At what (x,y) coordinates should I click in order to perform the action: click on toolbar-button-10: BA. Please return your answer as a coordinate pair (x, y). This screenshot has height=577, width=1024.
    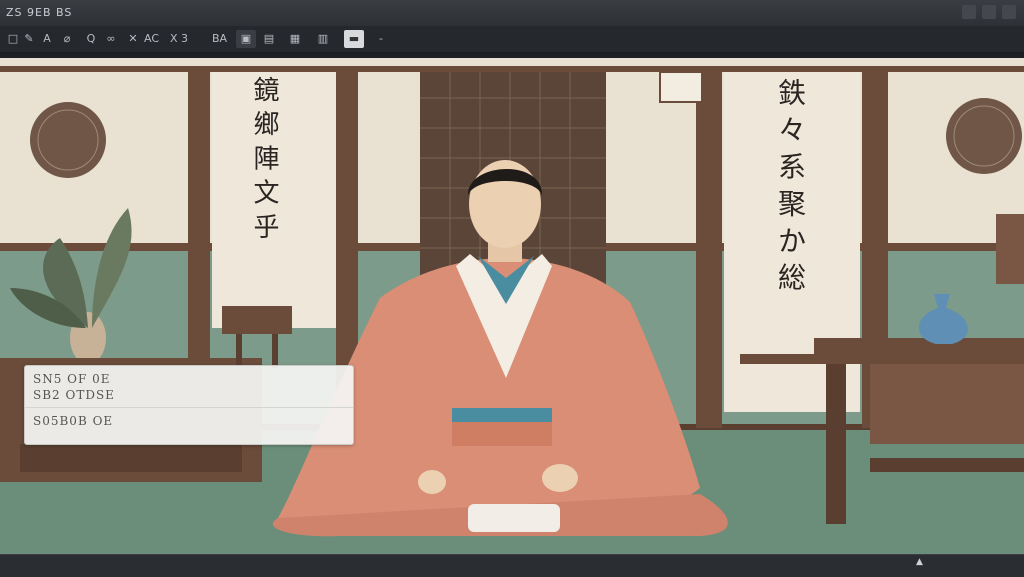
    Looking at the image, I should click on (219, 39).